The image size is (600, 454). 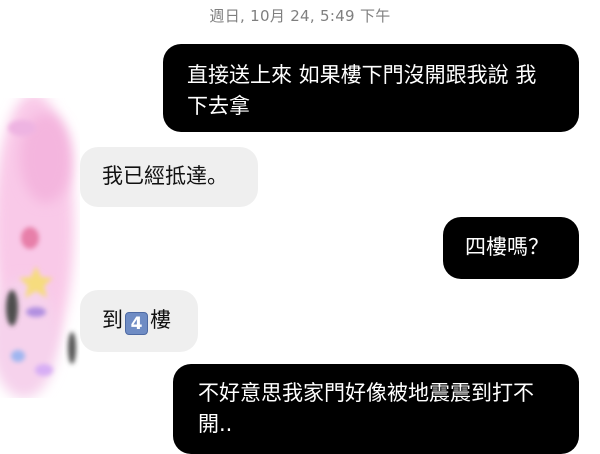 I want to click on keycap-digit-four-icon: 4, so click(x=136, y=323).